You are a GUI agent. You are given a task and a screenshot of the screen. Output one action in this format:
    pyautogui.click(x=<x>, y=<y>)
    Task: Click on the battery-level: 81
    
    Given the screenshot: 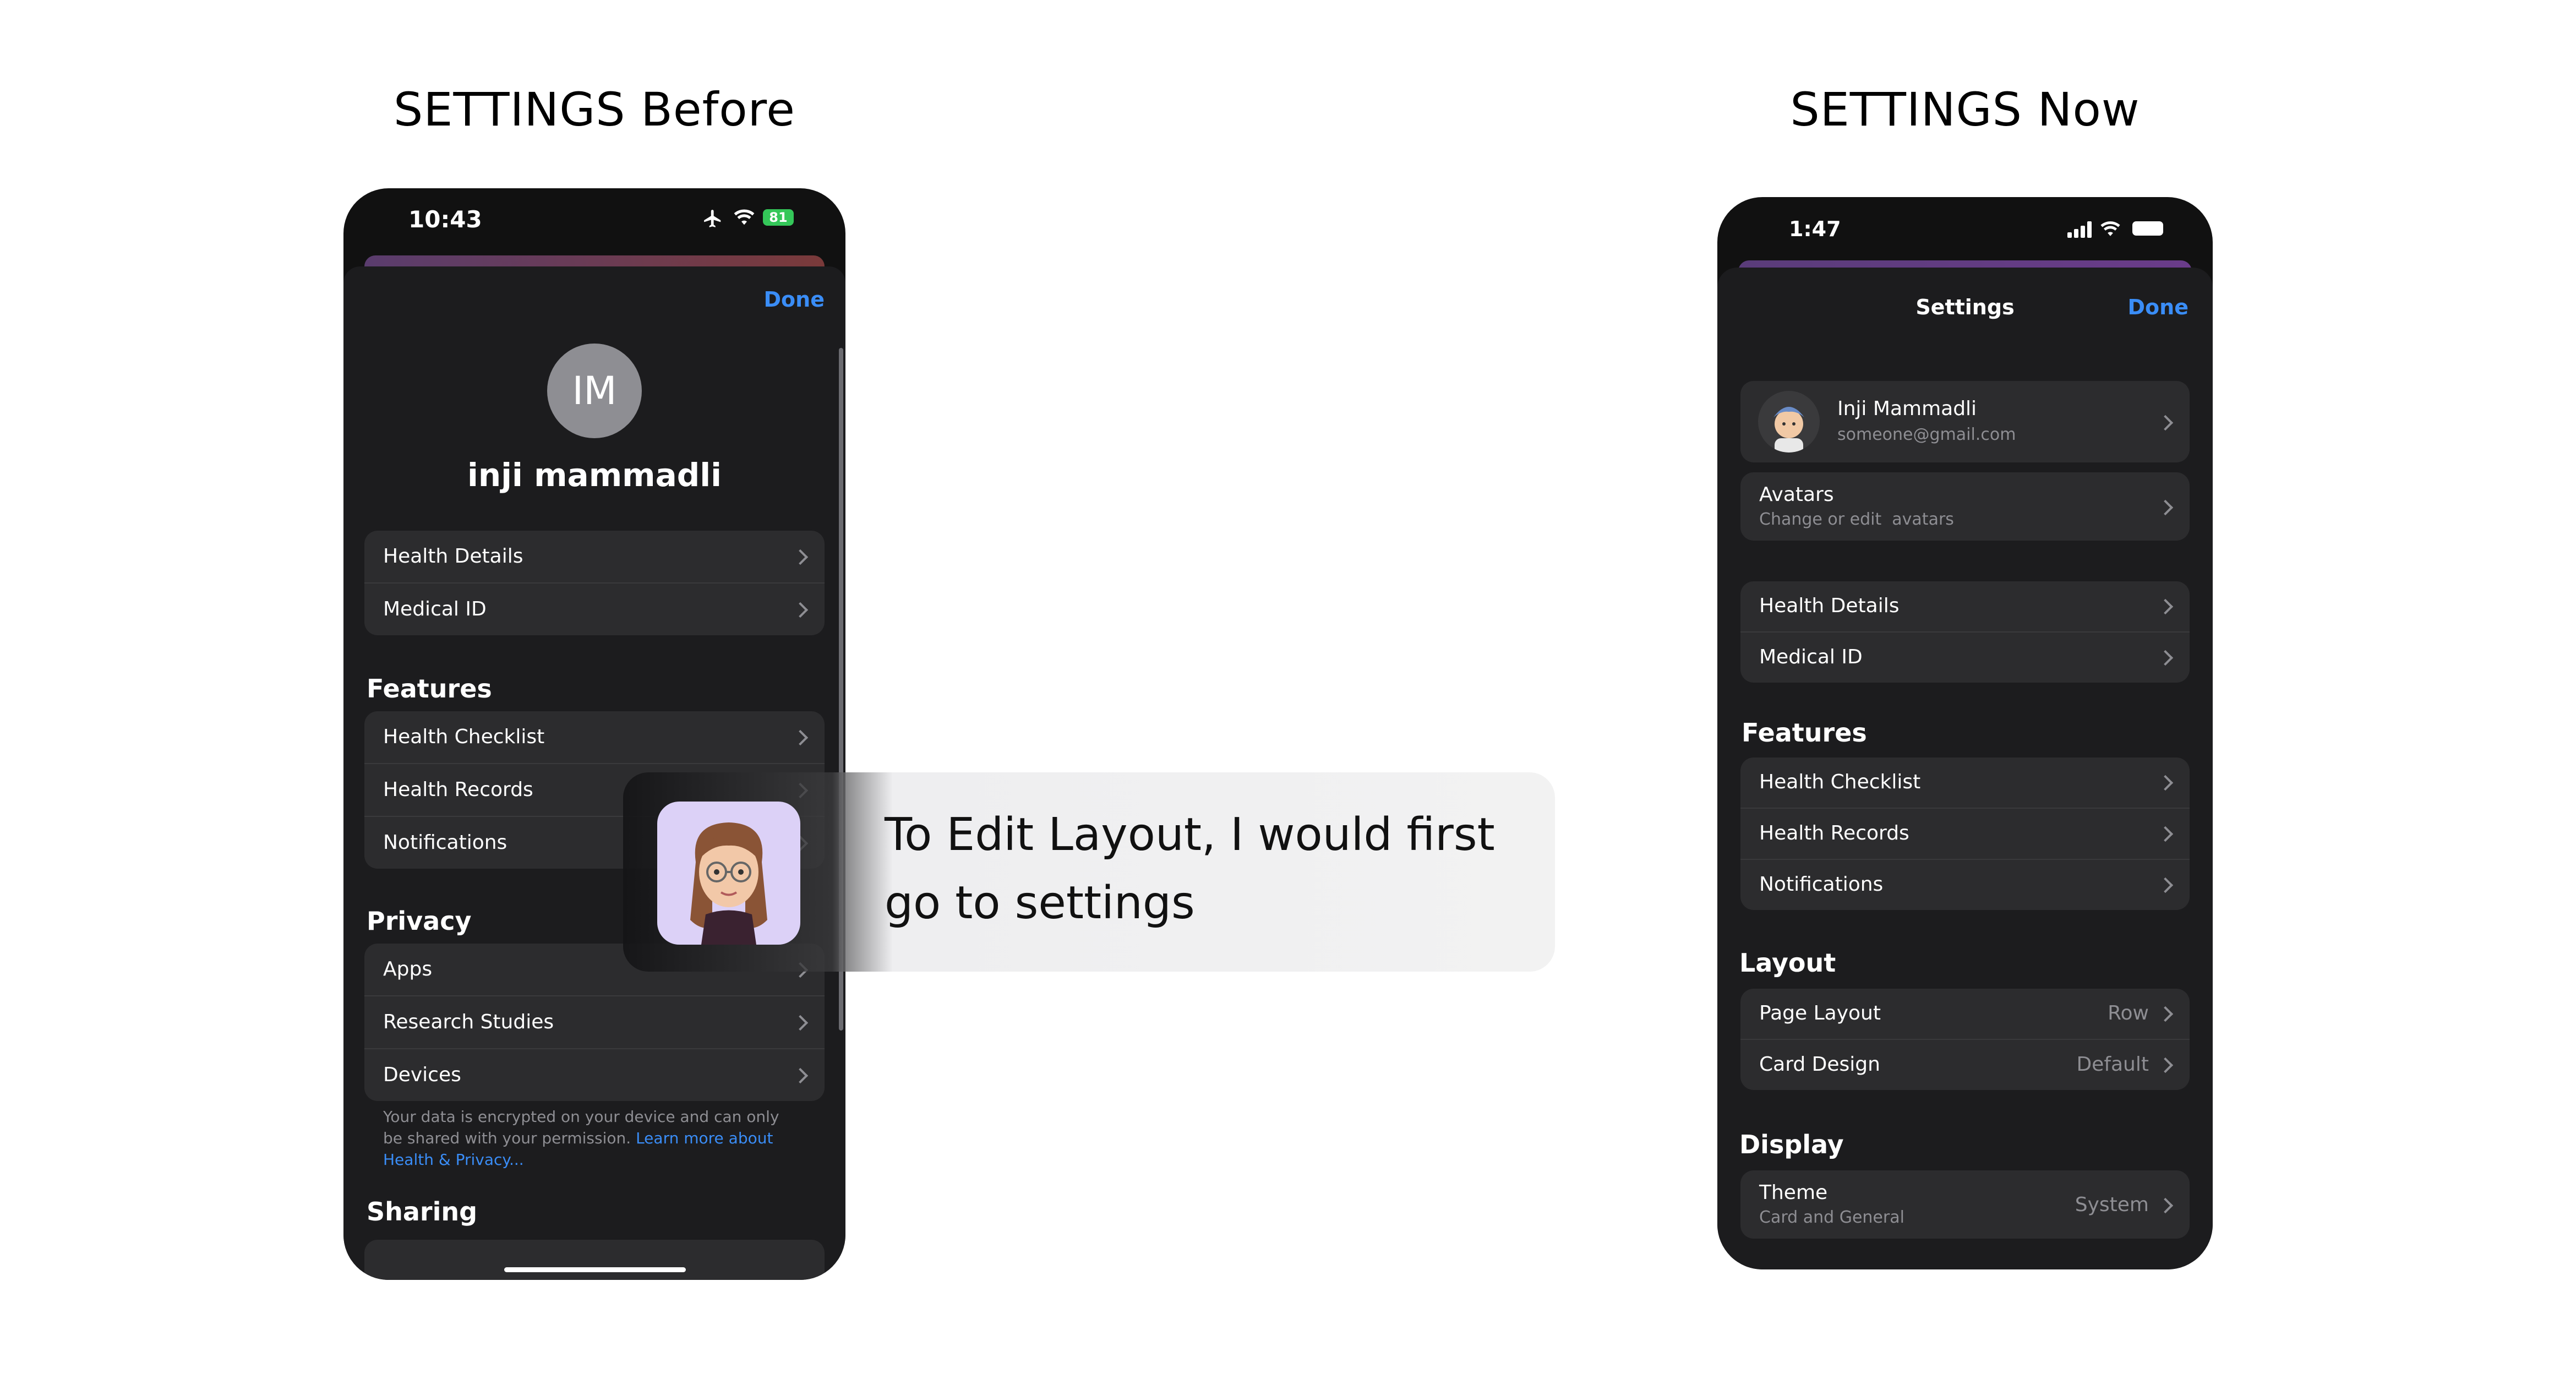 What is the action you would take?
    pyautogui.click(x=778, y=217)
    